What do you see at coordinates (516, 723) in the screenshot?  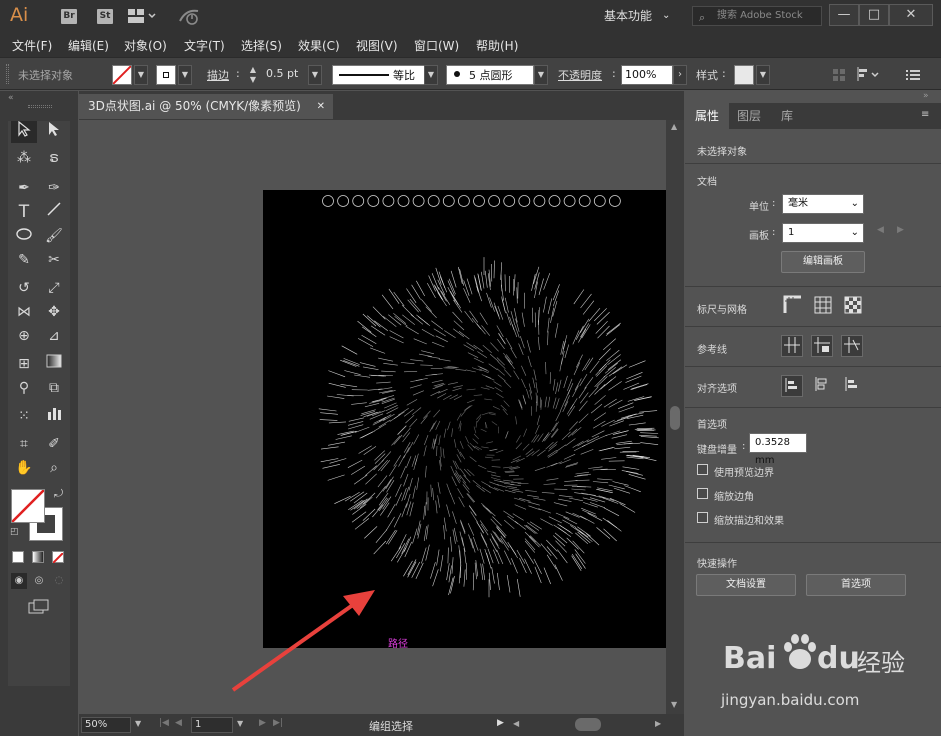 I see `scroll-left-icon: ◀` at bounding box center [516, 723].